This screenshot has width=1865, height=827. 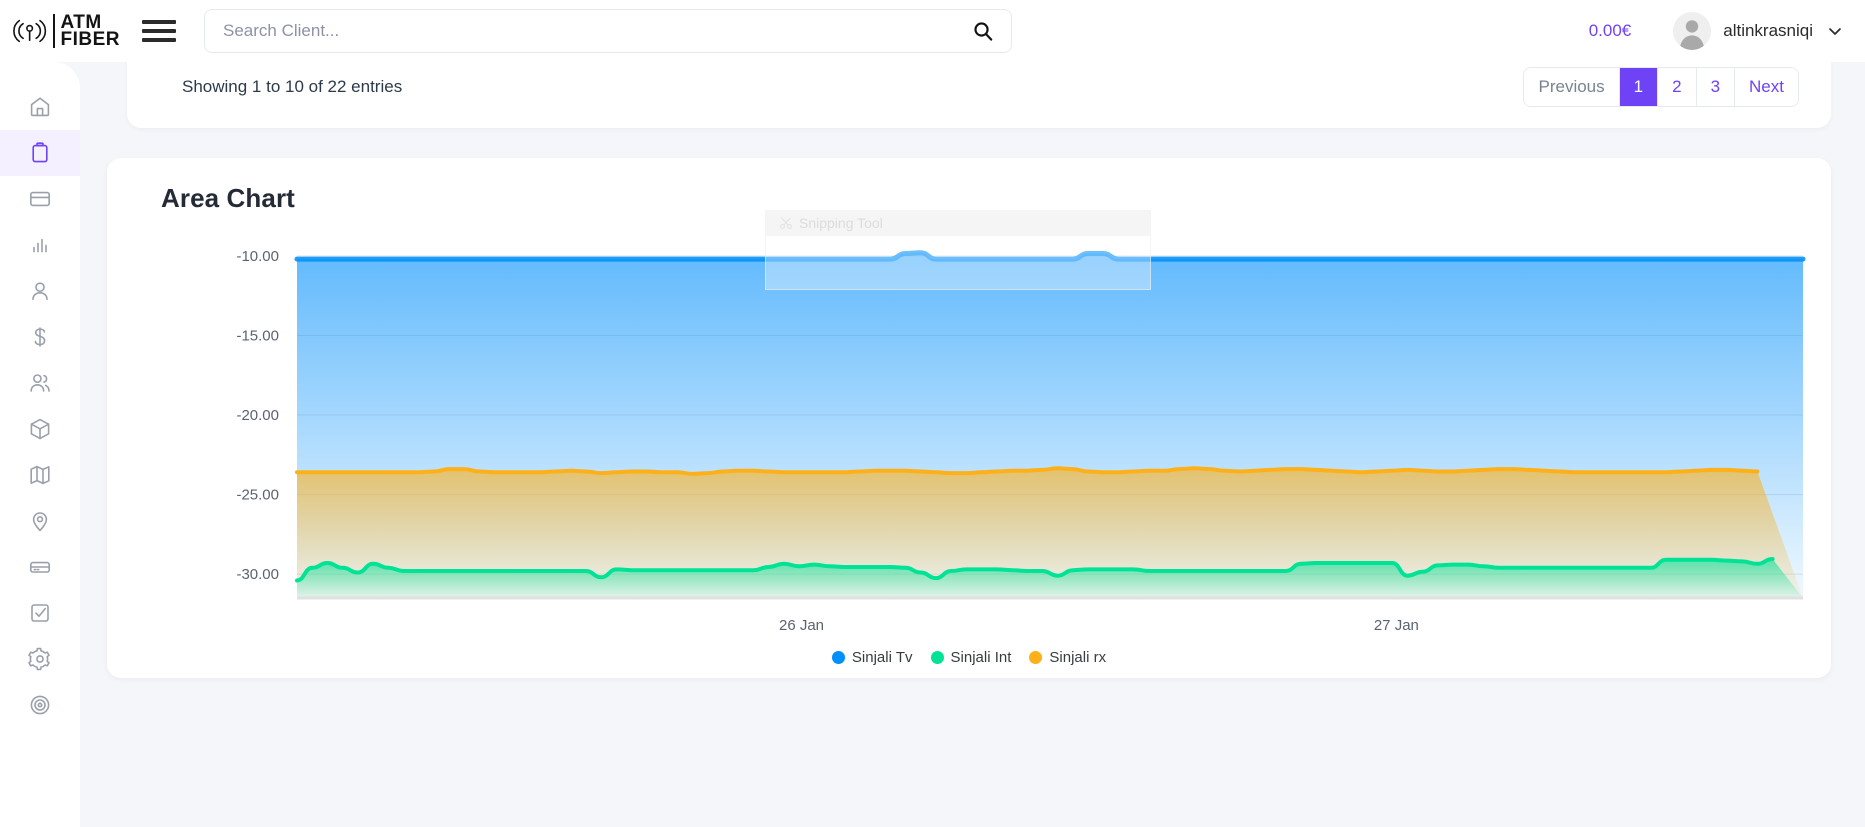 I want to click on user-name: altinkrasniqi, so click(x=1768, y=30).